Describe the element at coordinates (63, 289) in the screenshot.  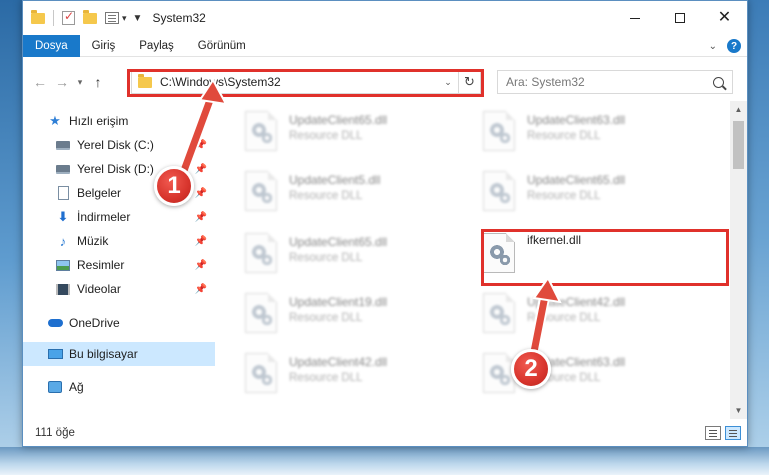
I see `video-icon` at that location.